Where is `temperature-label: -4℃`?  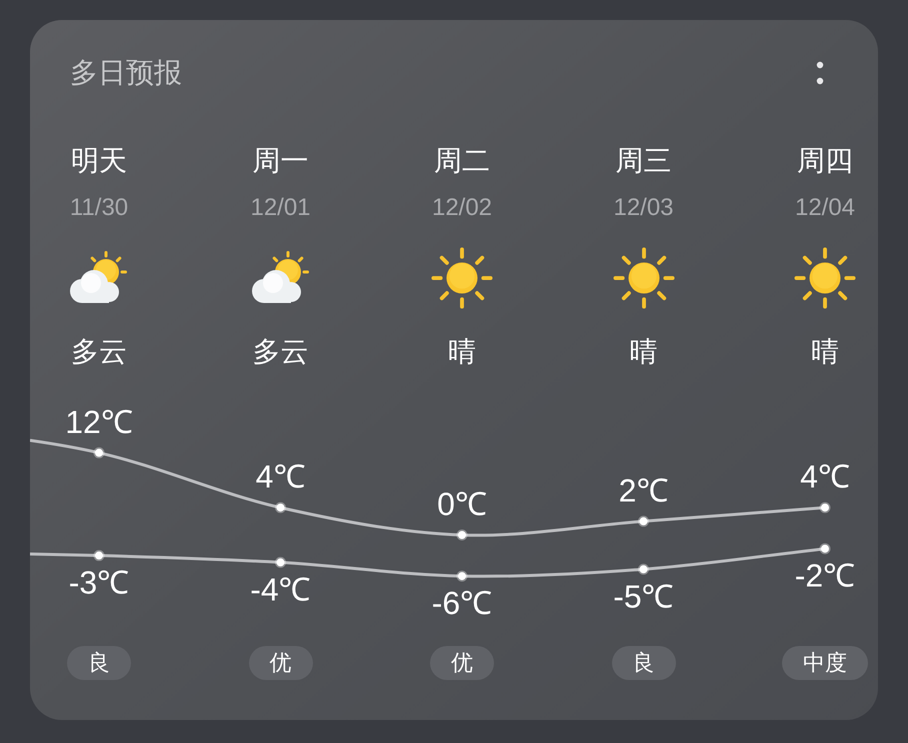
temperature-label: -4℃ is located at coordinates (280, 589).